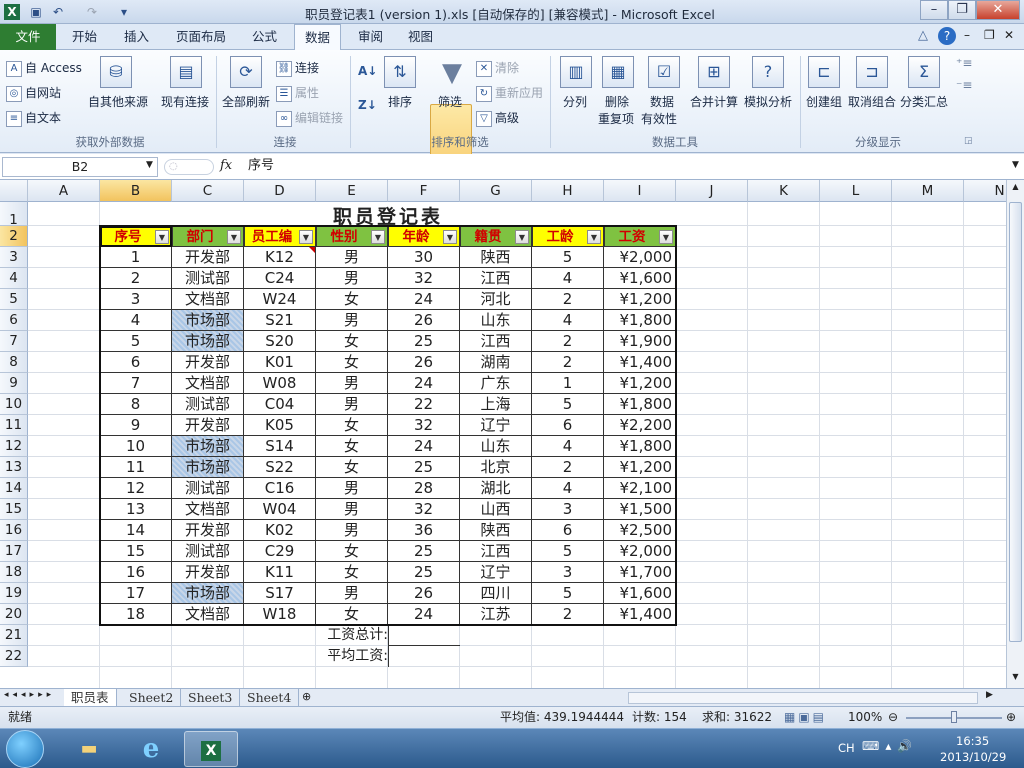  I want to click on clear-filter-button: ✕ 清除, so click(497, 68).